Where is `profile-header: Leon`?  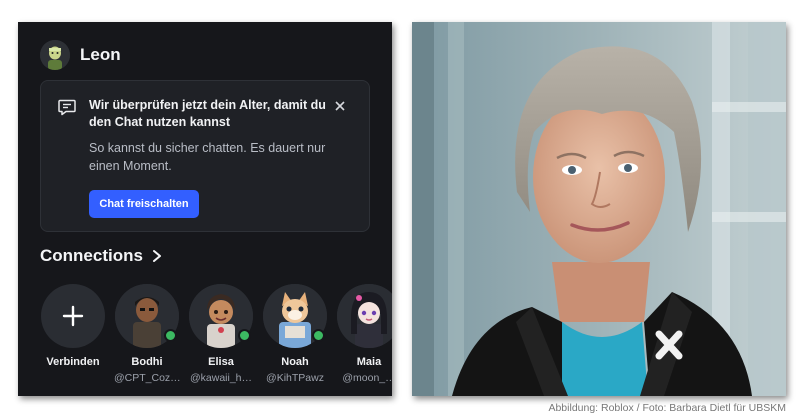 profile-header: Leon is located at coordinates (80, 55).